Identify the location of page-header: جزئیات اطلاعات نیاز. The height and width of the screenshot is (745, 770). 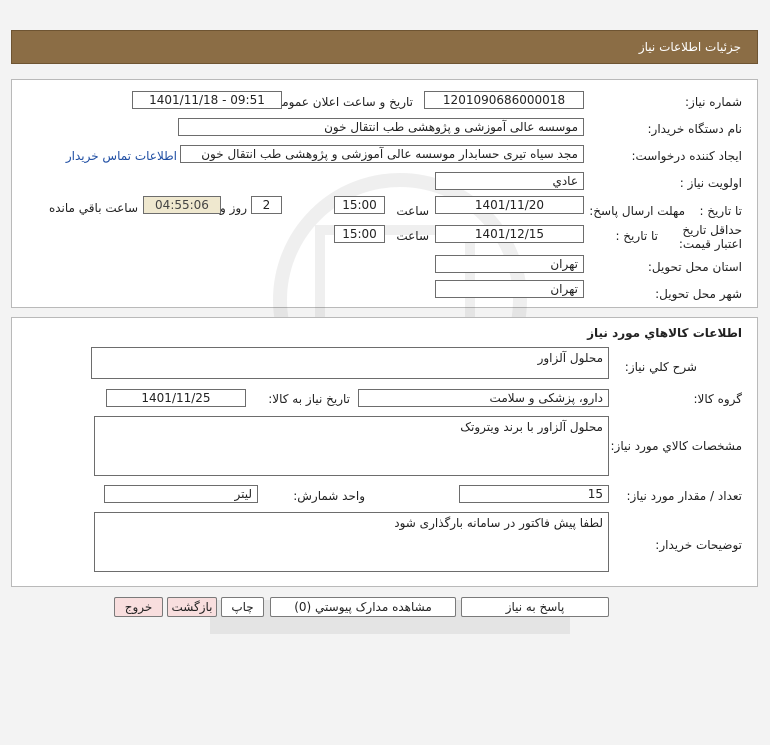
(384, 47).